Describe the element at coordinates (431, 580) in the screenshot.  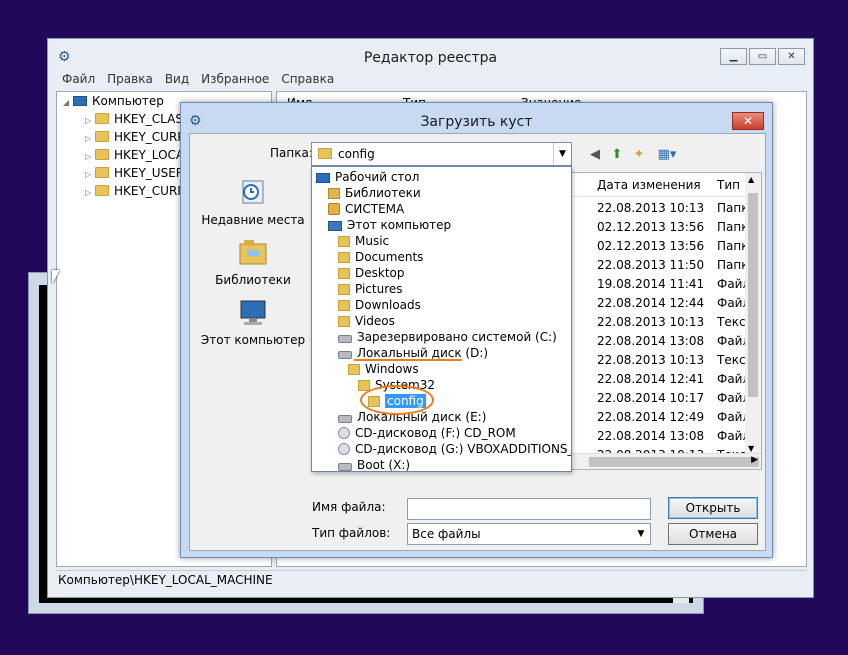
I see `status-bar: Компьютер\HKEY_LOCAL_MACHINE` at that location.